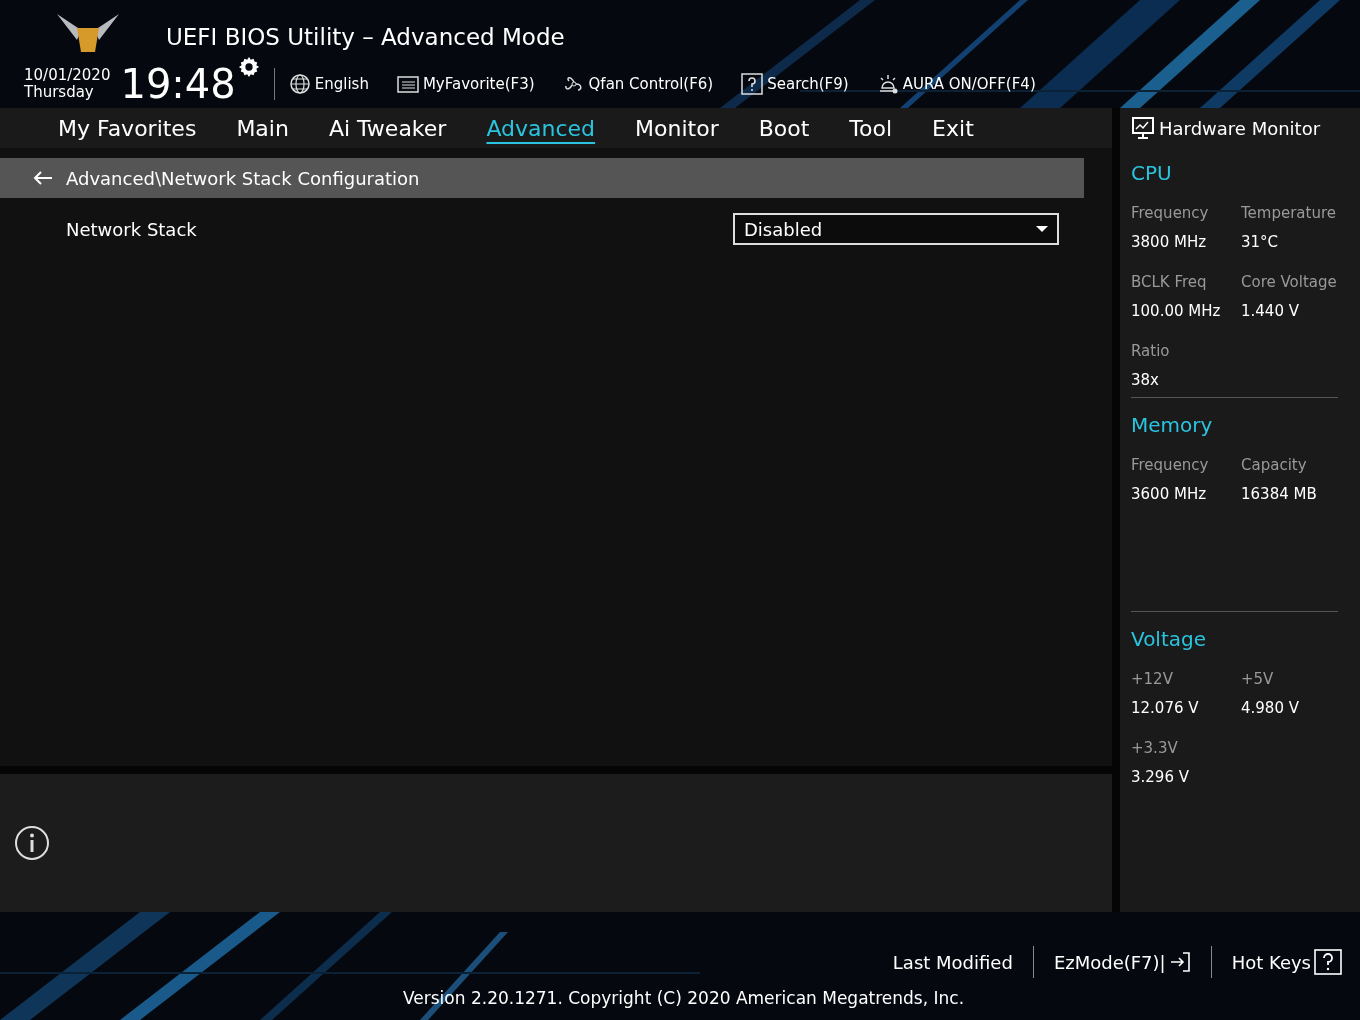 The height and width of the screenshot is (1020, 1360). Describe the element at coordinates (952, 962) in the screenshot. I see `footer-button: Last Modified` at that location.